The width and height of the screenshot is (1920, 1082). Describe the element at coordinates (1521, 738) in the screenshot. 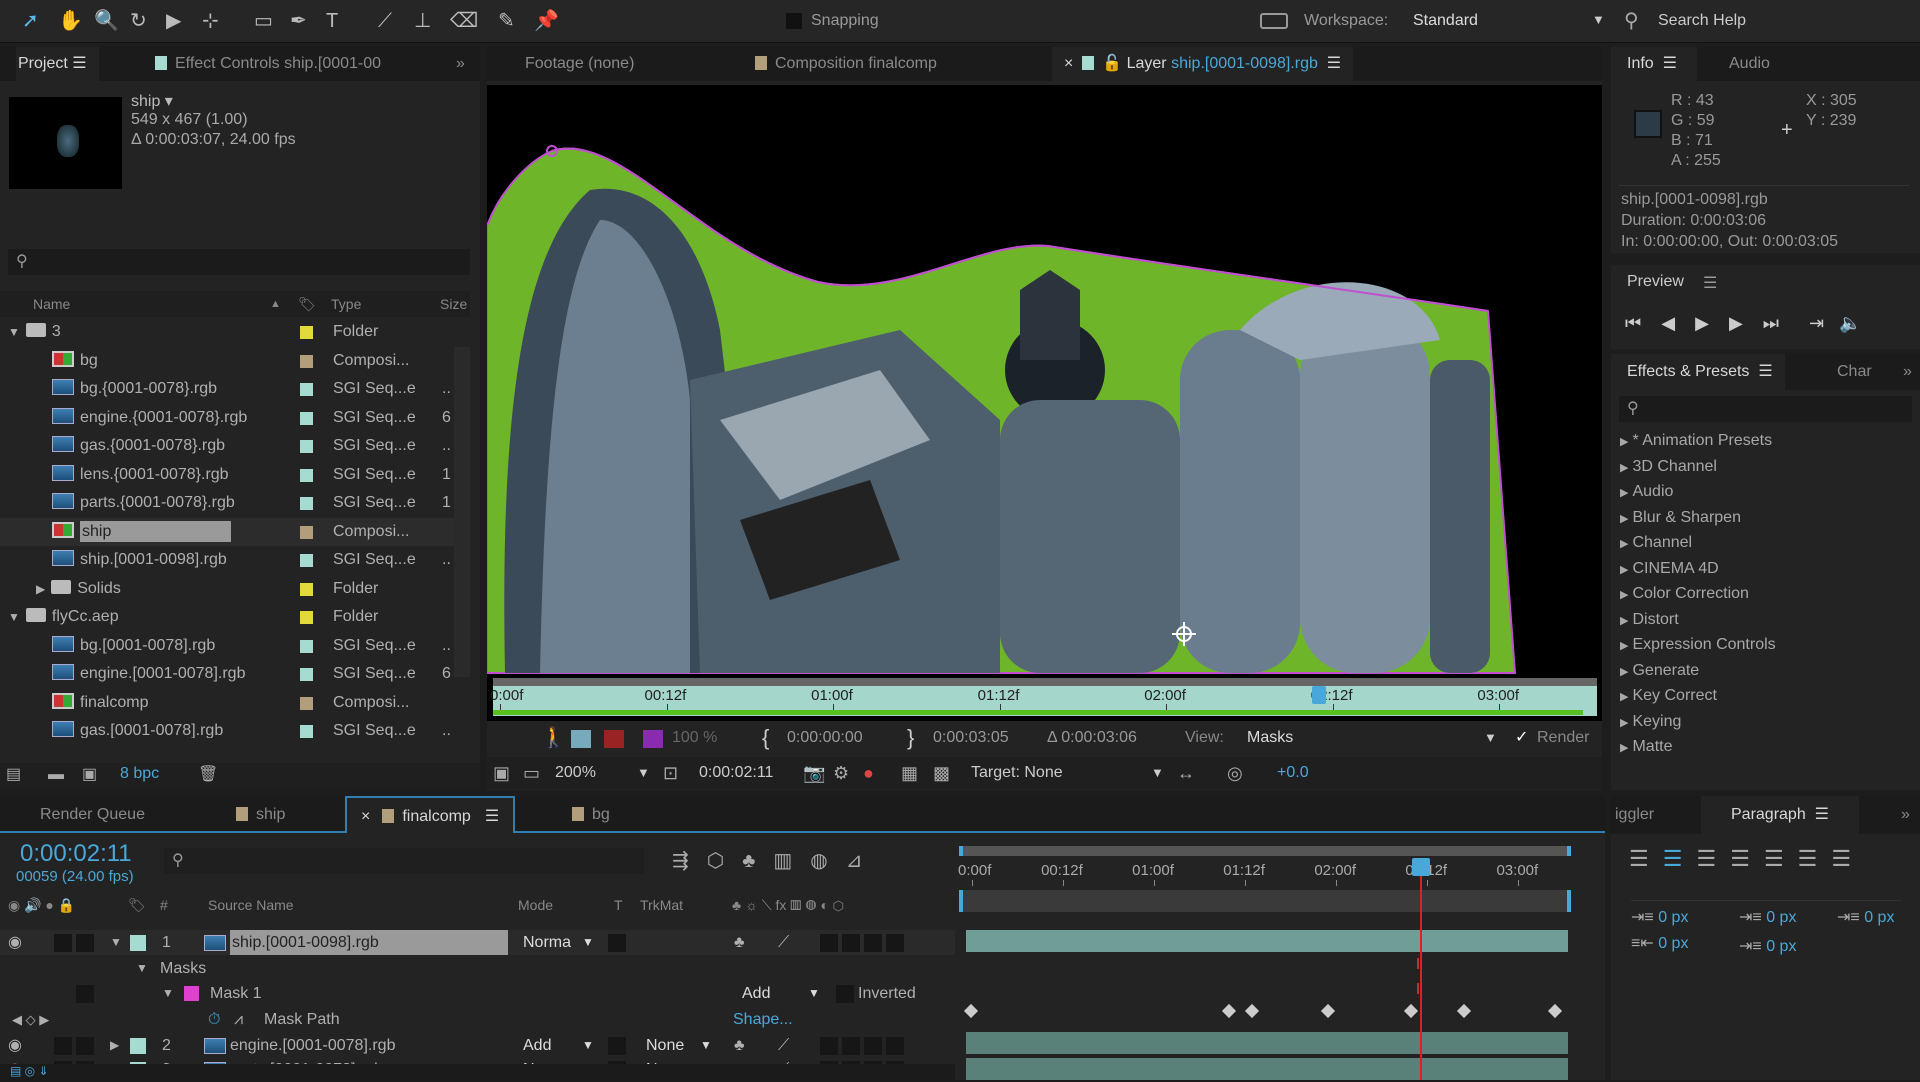

I see `render-checkbox: ✓` at that location.